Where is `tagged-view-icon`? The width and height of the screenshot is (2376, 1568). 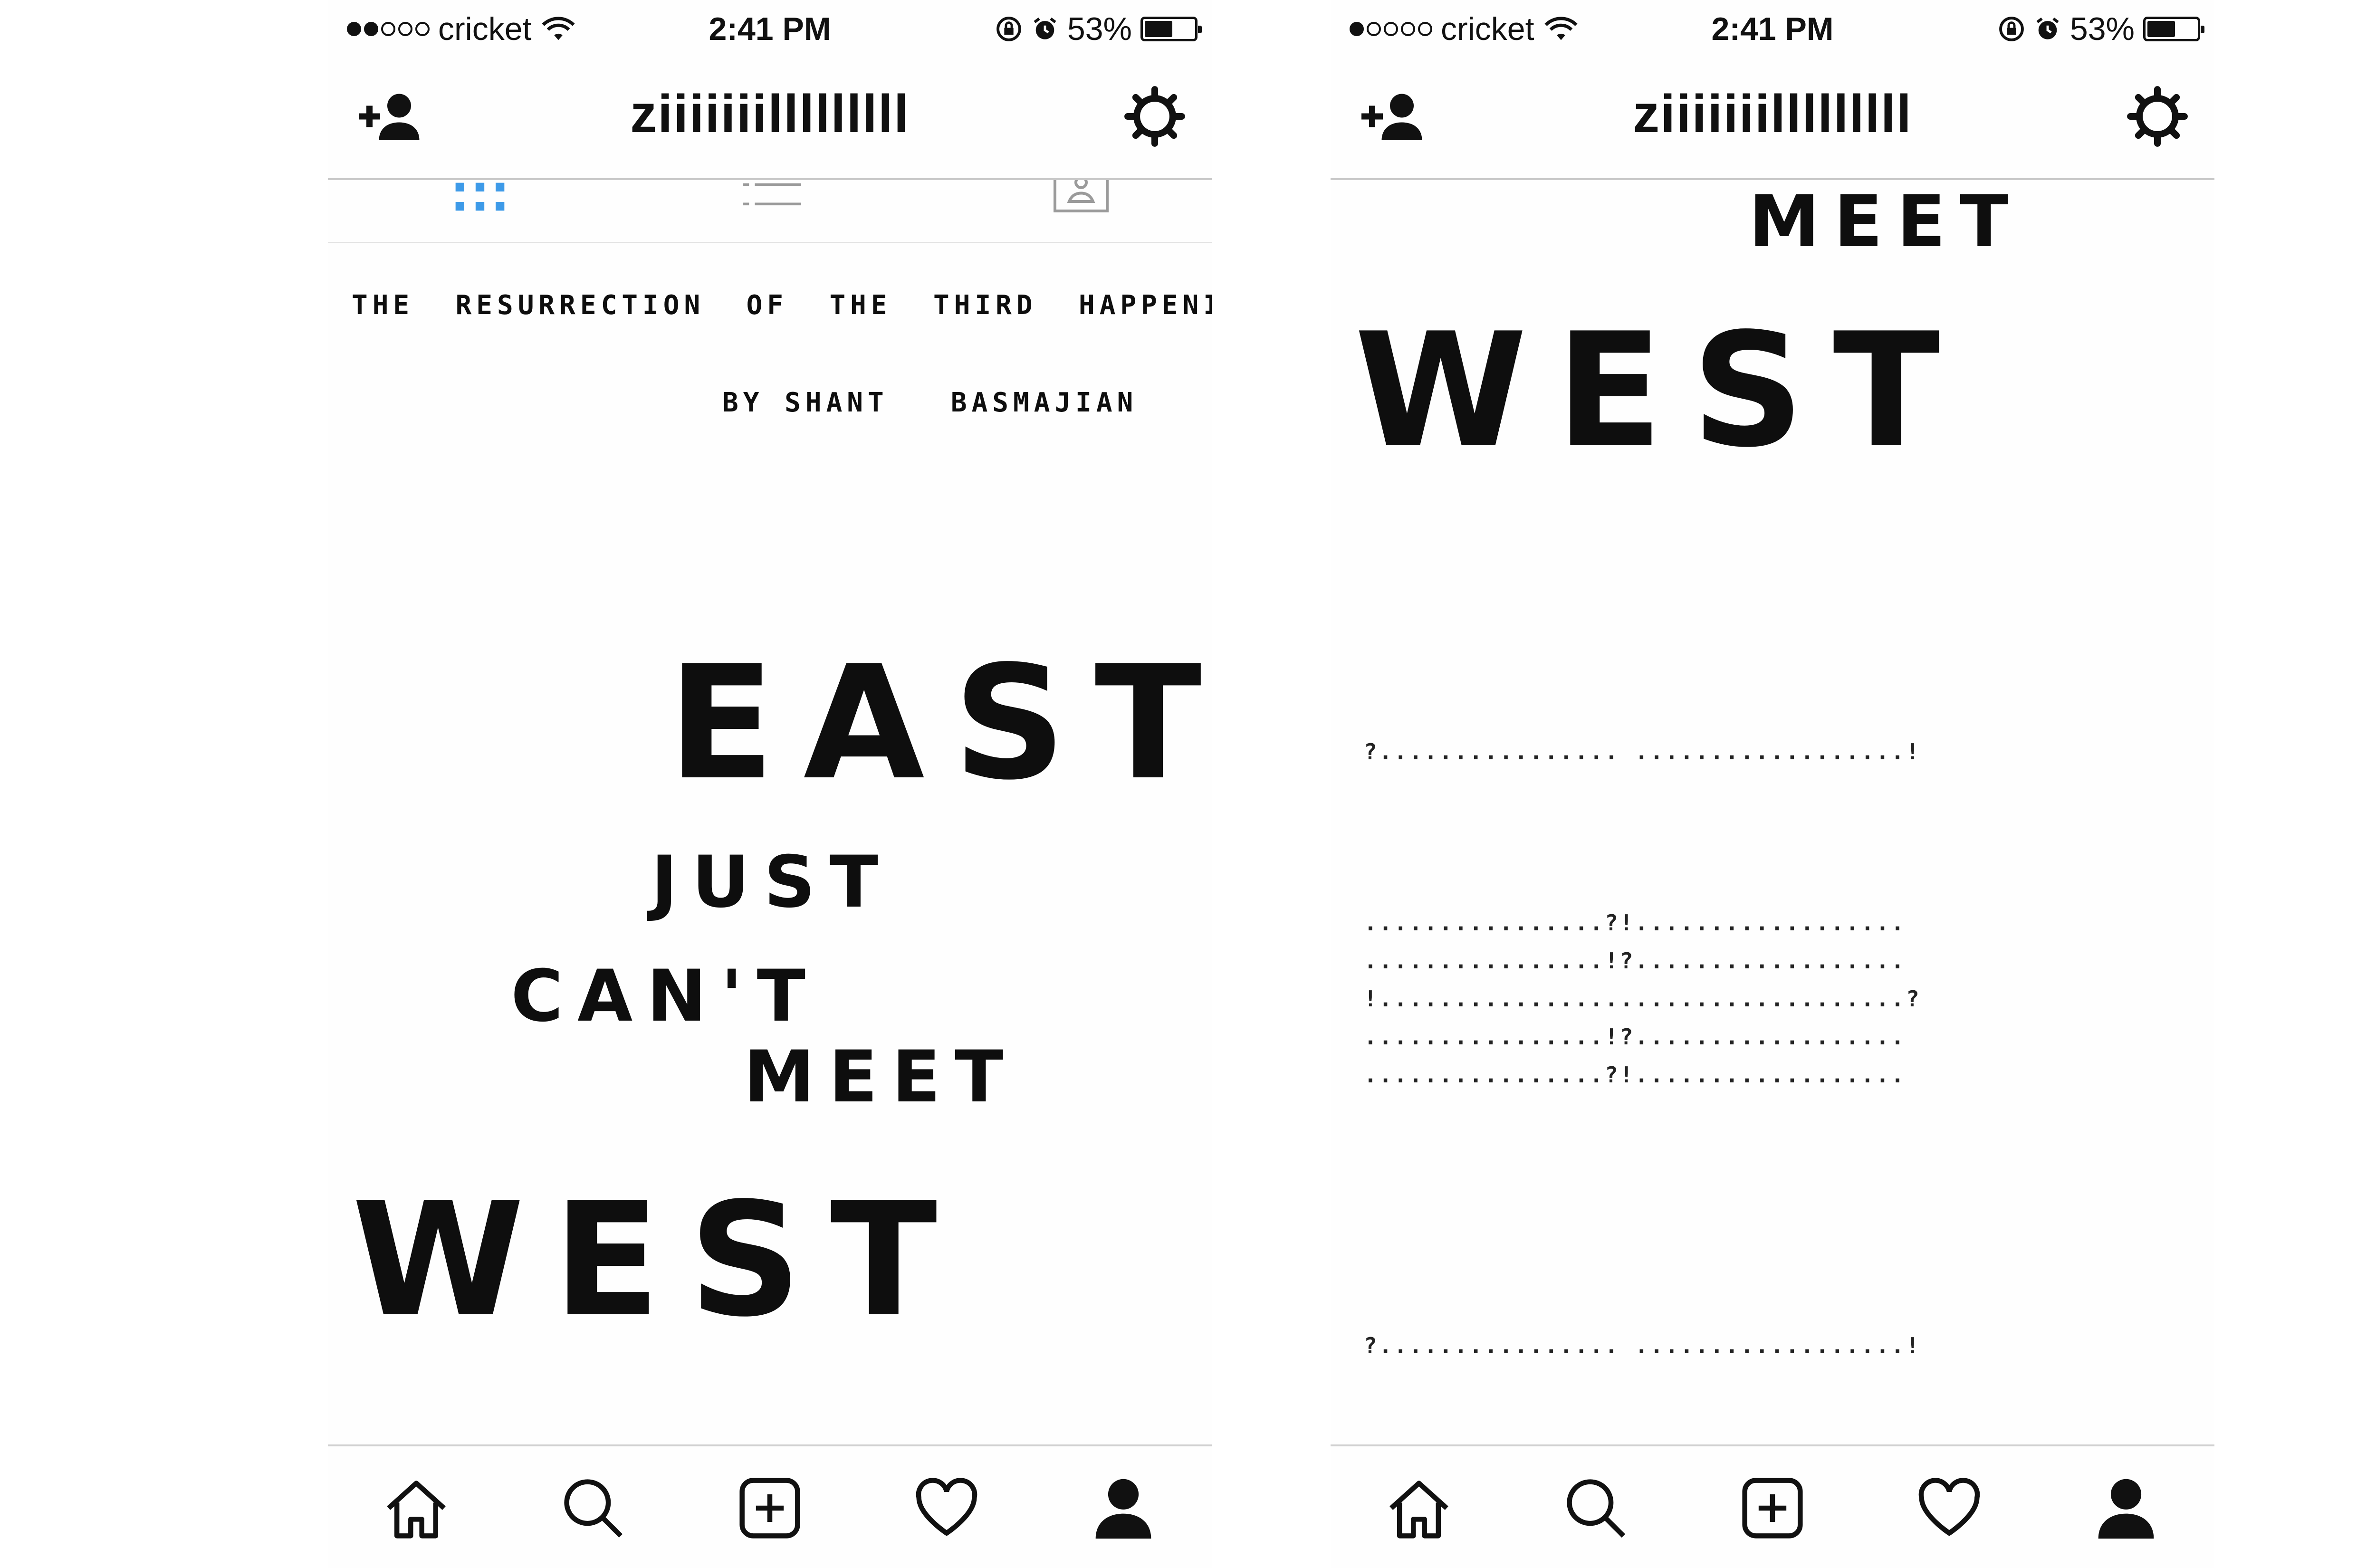
tagged-view-icon is located at coordinates (1081, 197).